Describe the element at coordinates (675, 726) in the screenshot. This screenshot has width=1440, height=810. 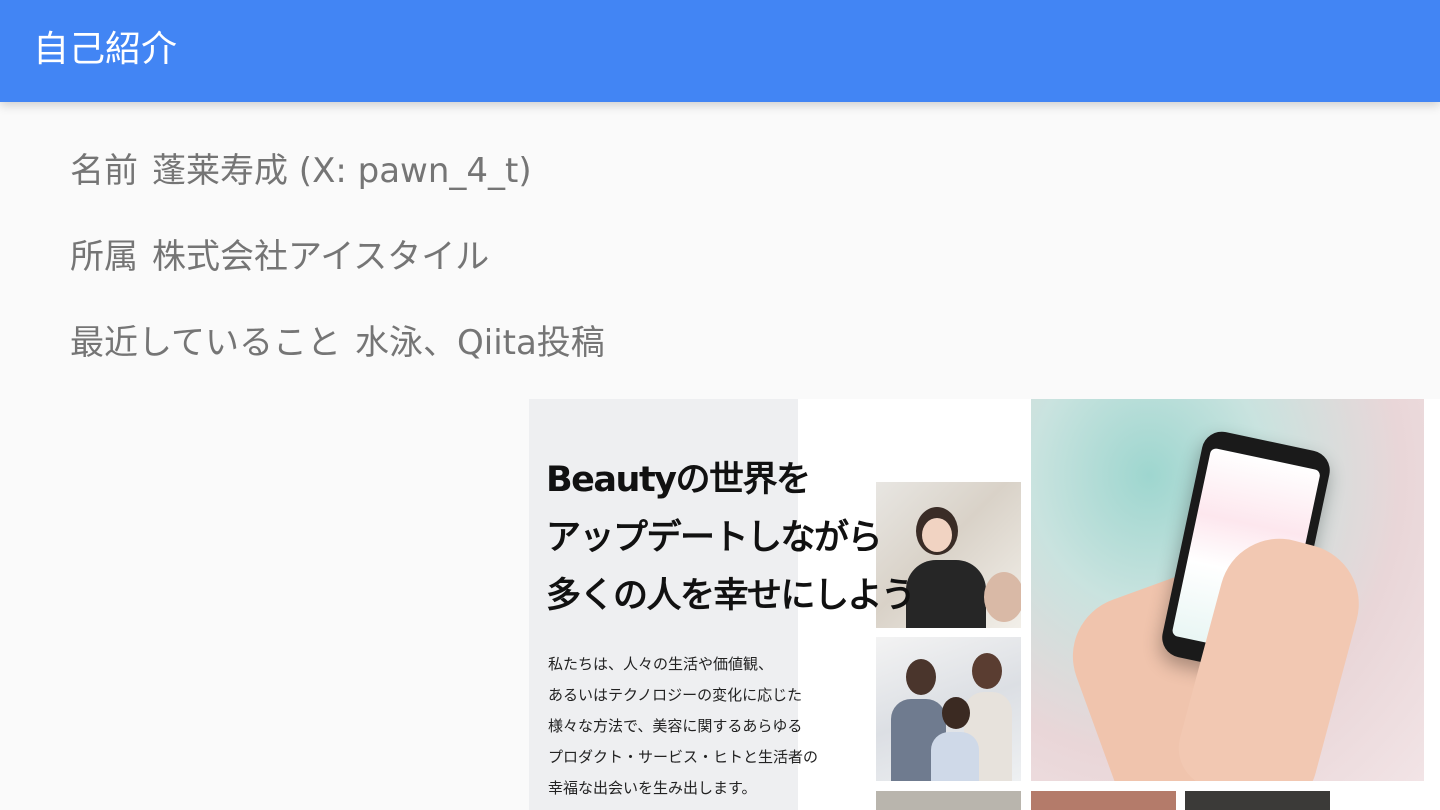
I see `body-line: 様々な方法で、美容に関するあらゆる` at that location.